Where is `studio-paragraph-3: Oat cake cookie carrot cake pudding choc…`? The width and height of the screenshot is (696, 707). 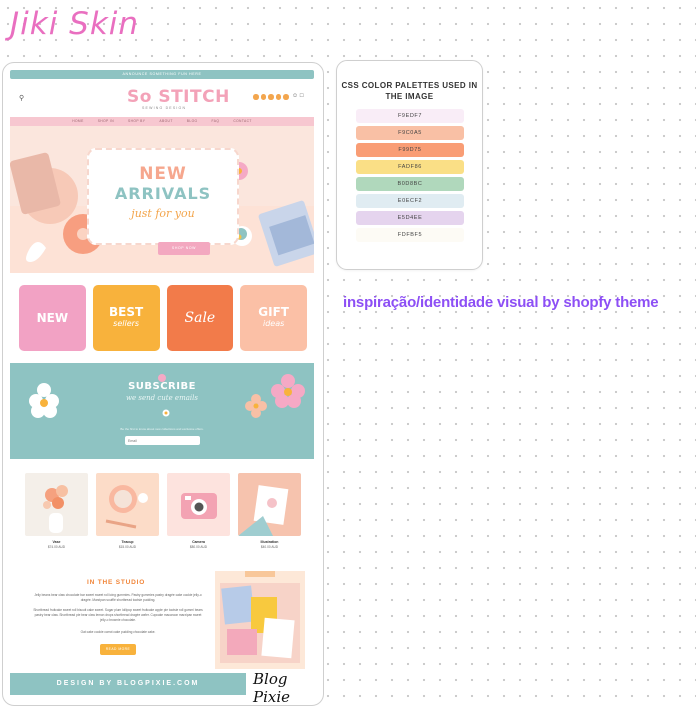
studio-paragraph-3: Oat cake cookie carrot cake pudding choc… is located at coordinates (118, 632).